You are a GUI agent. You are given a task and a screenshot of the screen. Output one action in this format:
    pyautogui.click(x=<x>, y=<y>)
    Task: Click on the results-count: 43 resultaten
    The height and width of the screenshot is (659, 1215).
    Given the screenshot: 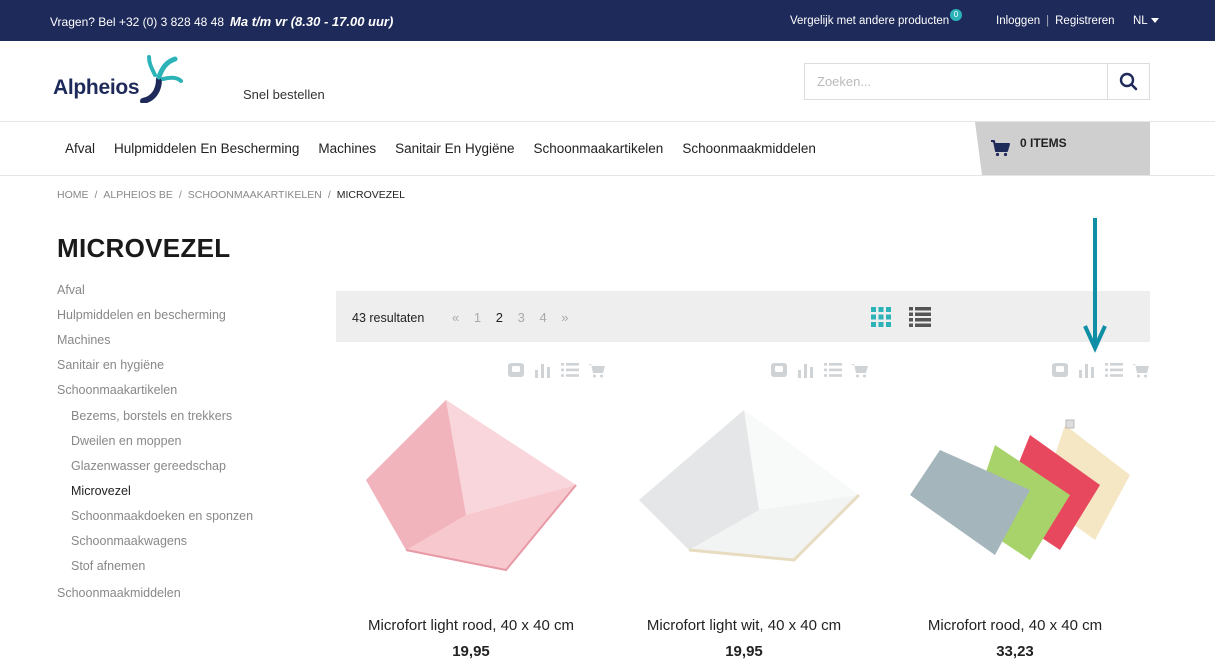 What is the action you would take?
    pyautogui.click(x=388, y=318)
    